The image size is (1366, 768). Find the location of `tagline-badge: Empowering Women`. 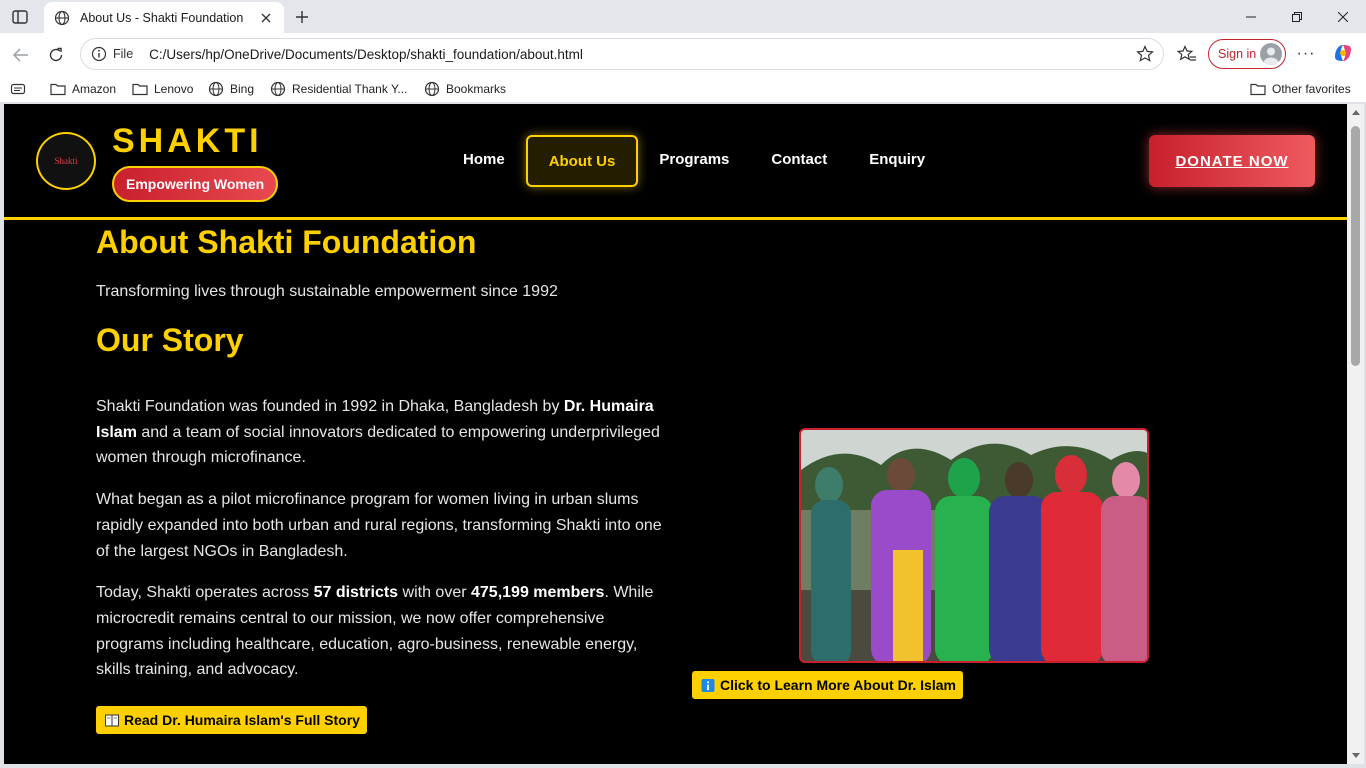

tagline-badge: Empowering Women is located at coordinates (195, 184).